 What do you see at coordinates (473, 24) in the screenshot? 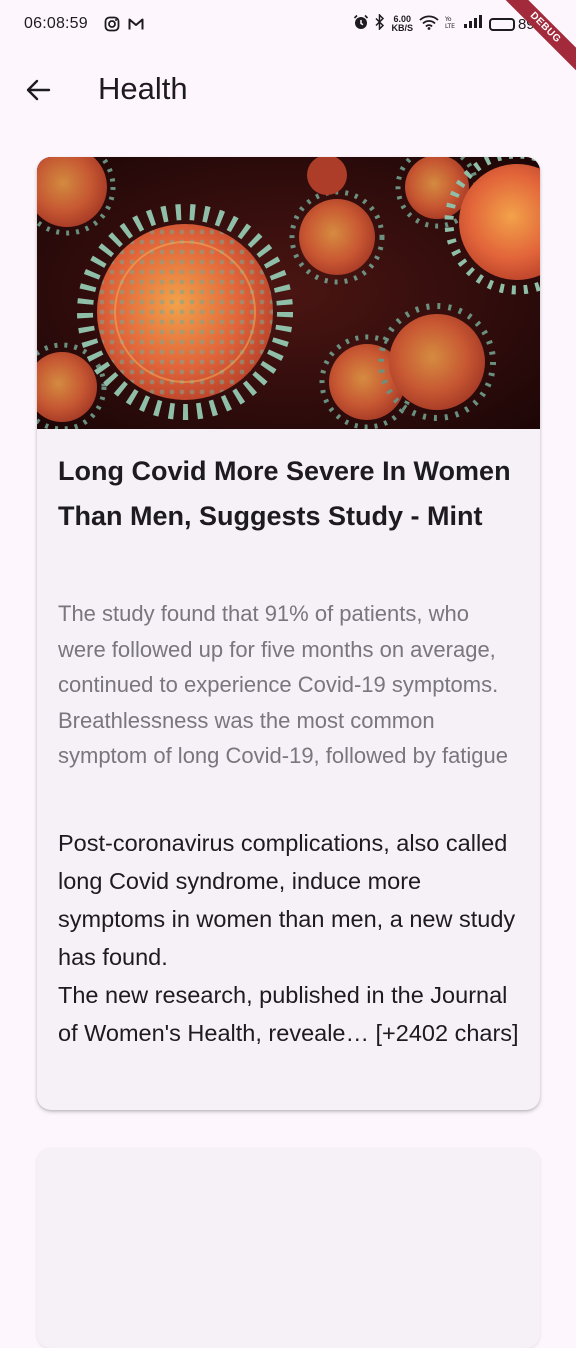
I see `signal-icon` at bounding box center [473, 24].